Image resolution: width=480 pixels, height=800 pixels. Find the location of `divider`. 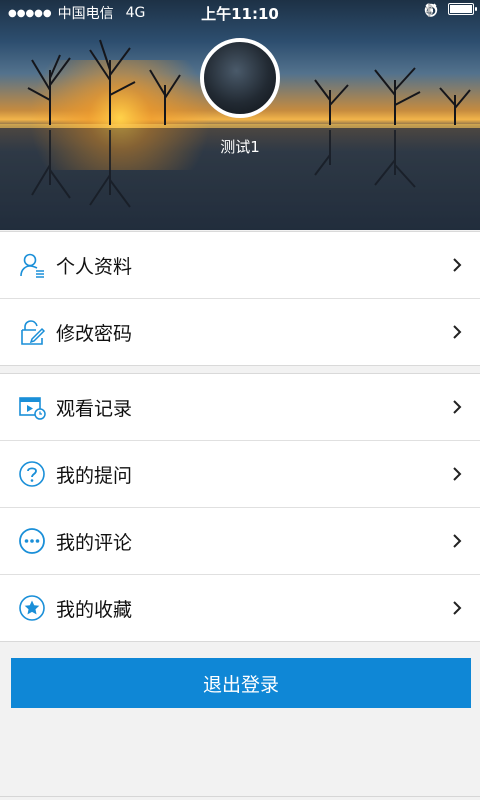

divider is located at coordinates (240, 796).